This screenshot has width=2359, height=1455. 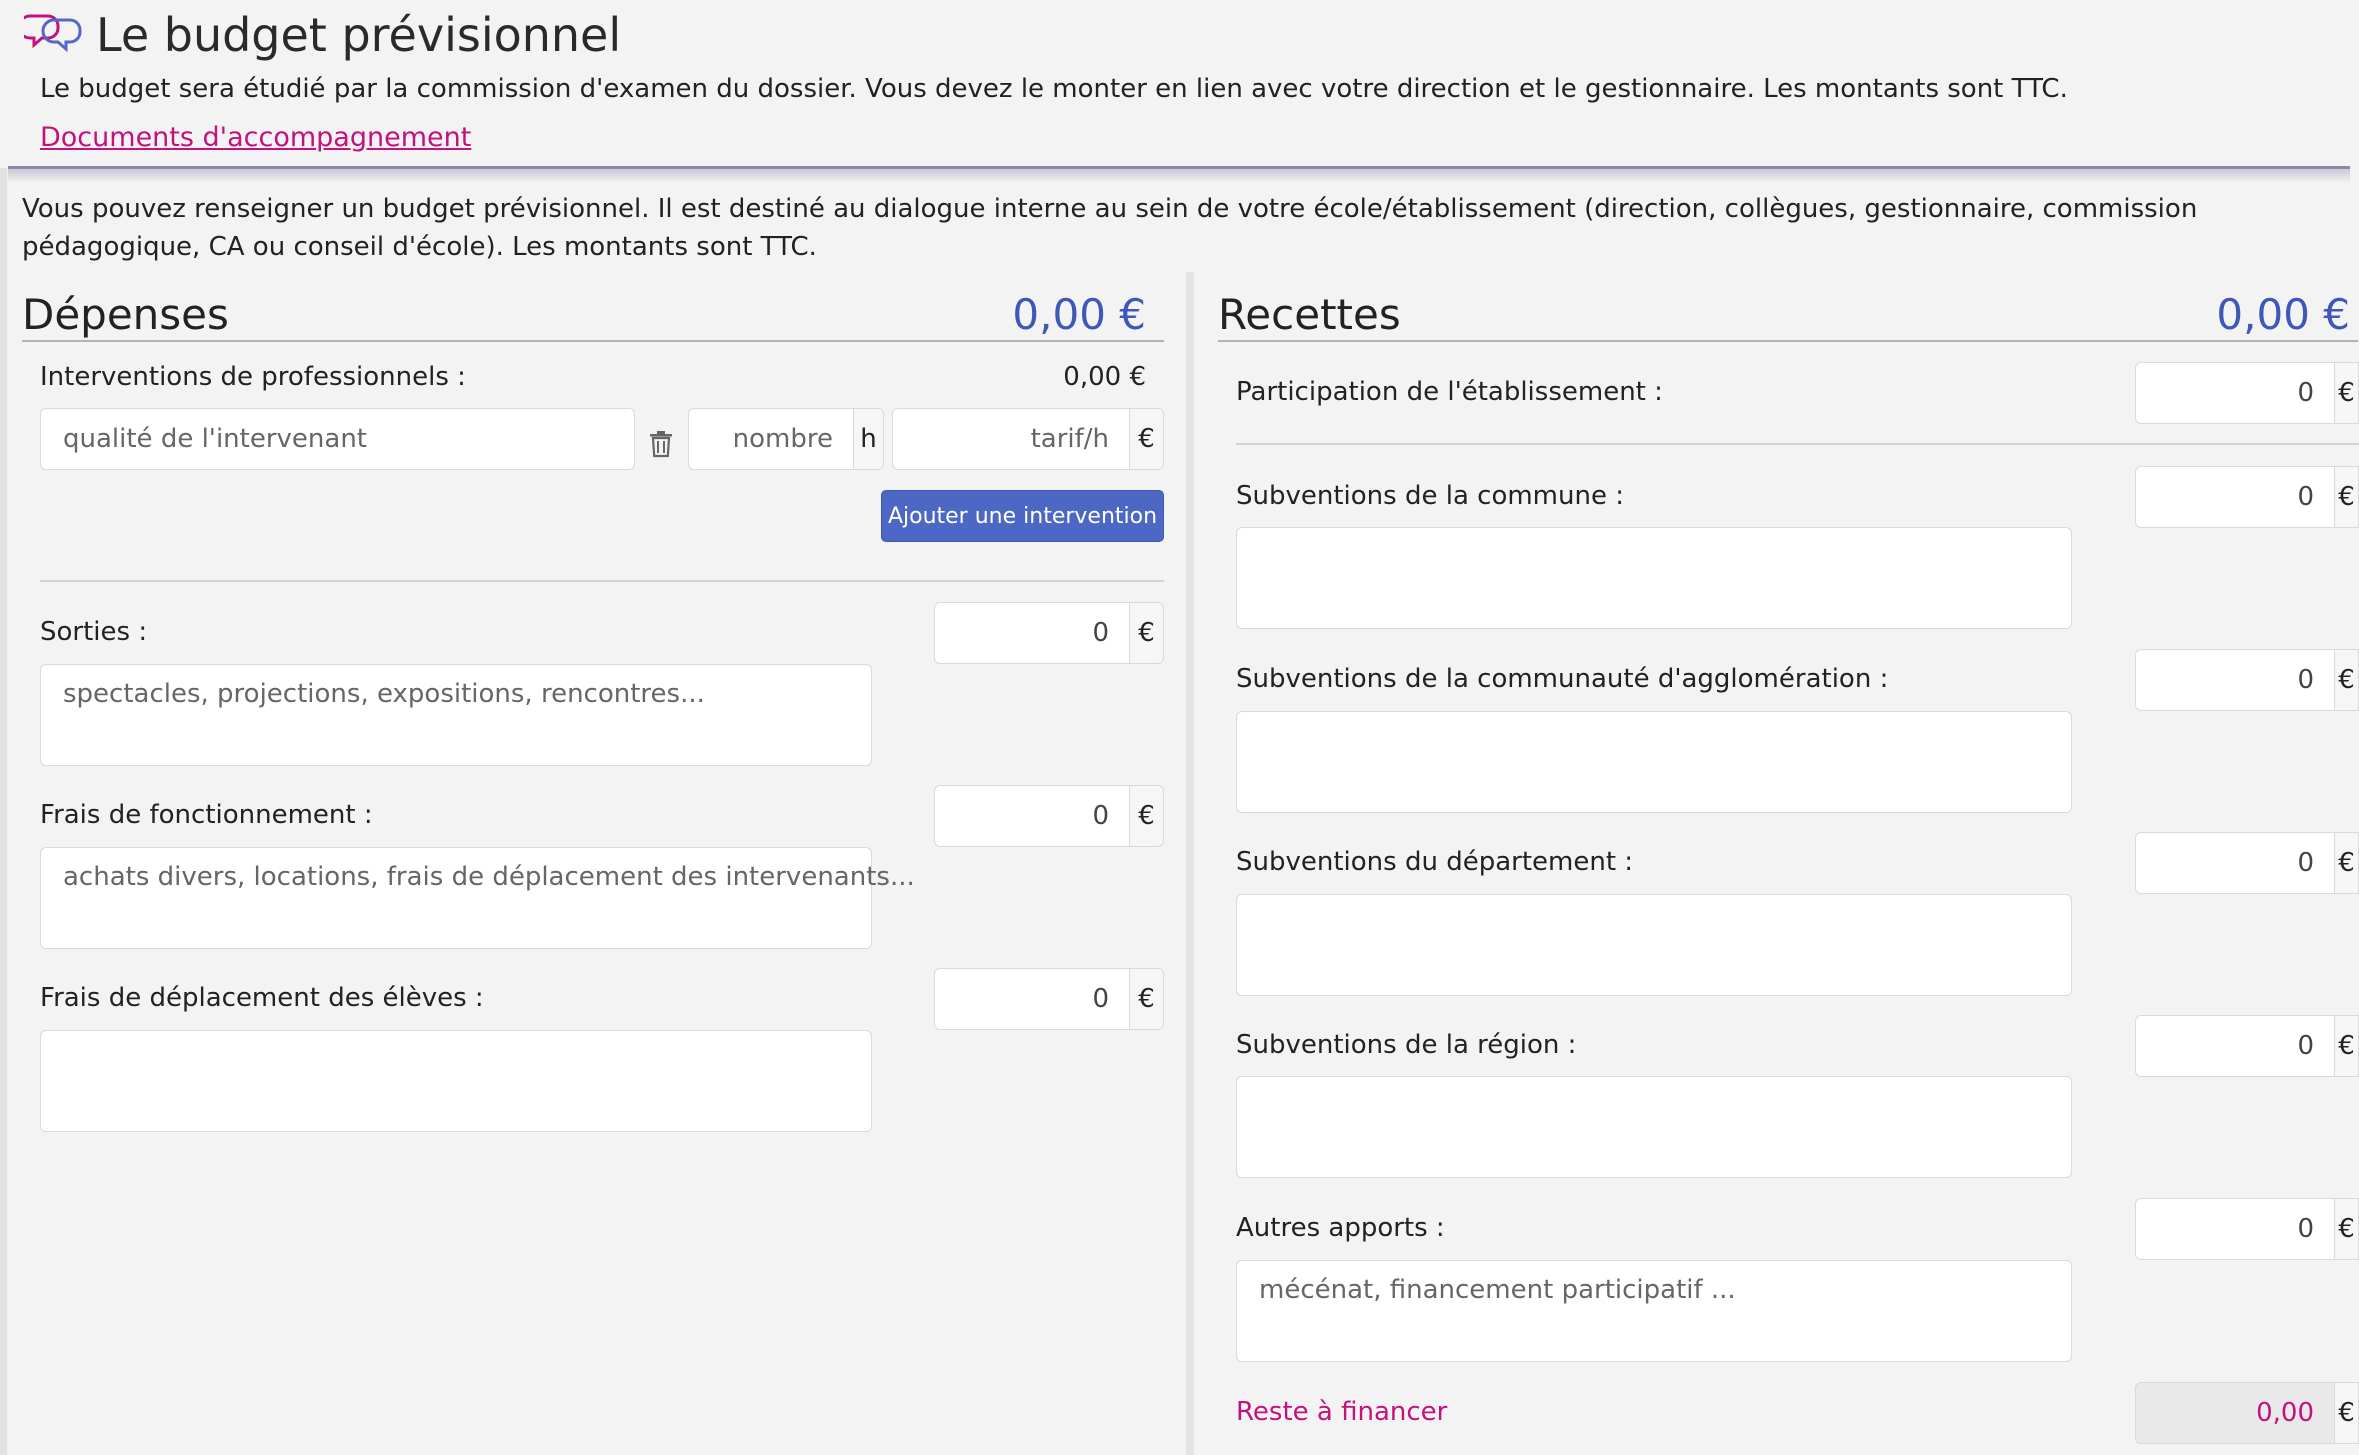 I want to click on etablissement-amount-input: 0, so click(x=2235, y=393).